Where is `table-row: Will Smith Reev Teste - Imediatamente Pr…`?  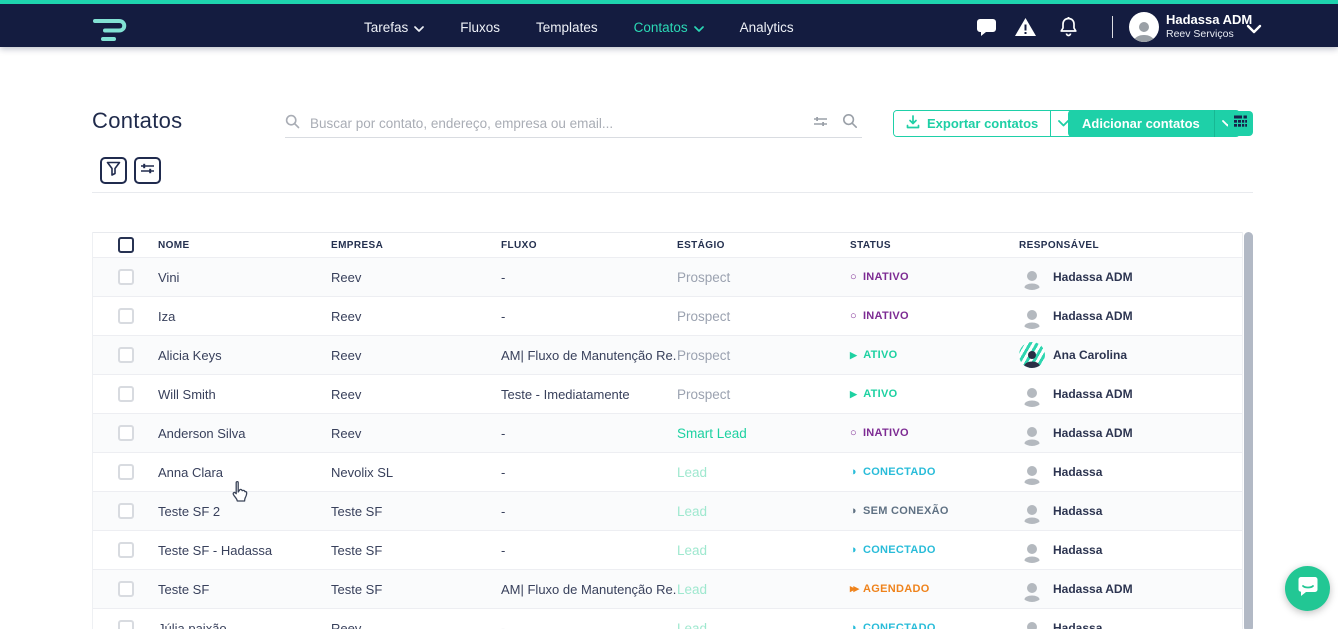
table-row: Will Smith Reev Teste - Imediatamente Pr… is located at coordinates (667, 394).